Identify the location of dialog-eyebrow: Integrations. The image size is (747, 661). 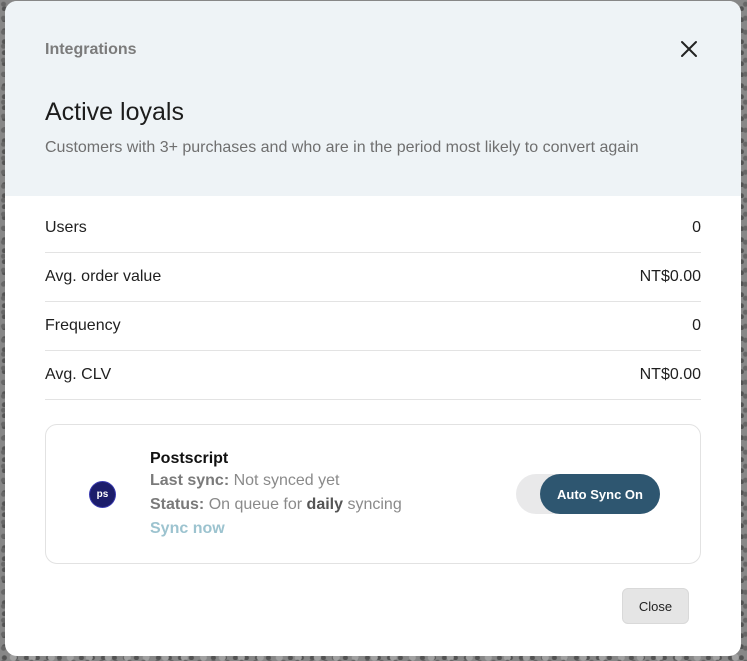
(91, 49).